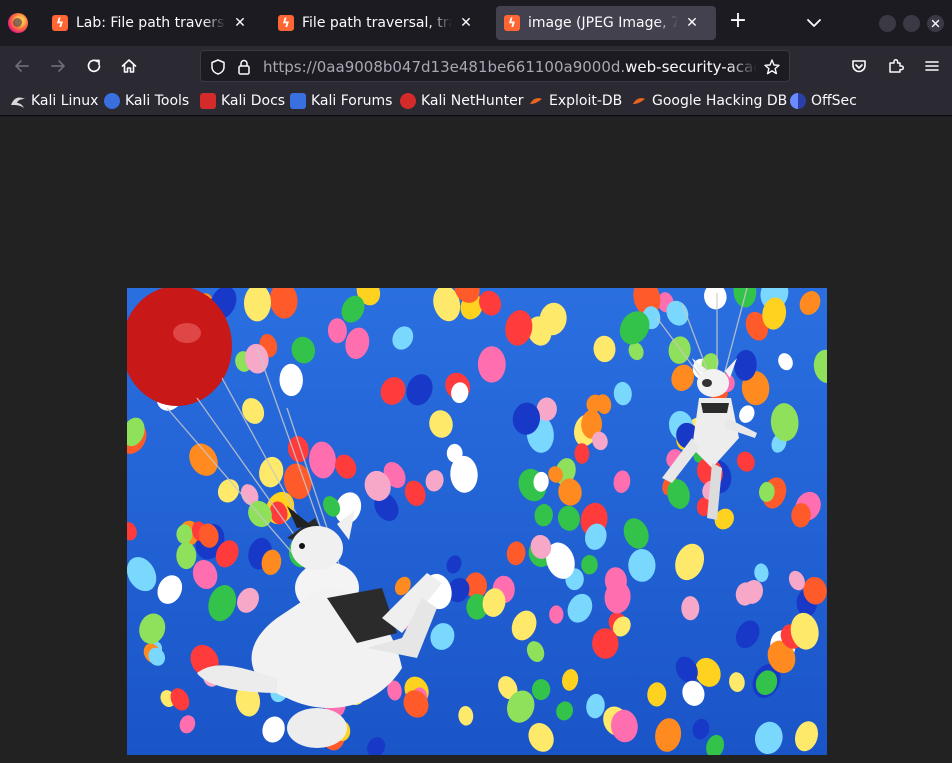 This screenshot has height=763, width=952. Describe the element at coordinates (408, 101) in the screenshot. I see `kali-nethunter-icon` at that location.